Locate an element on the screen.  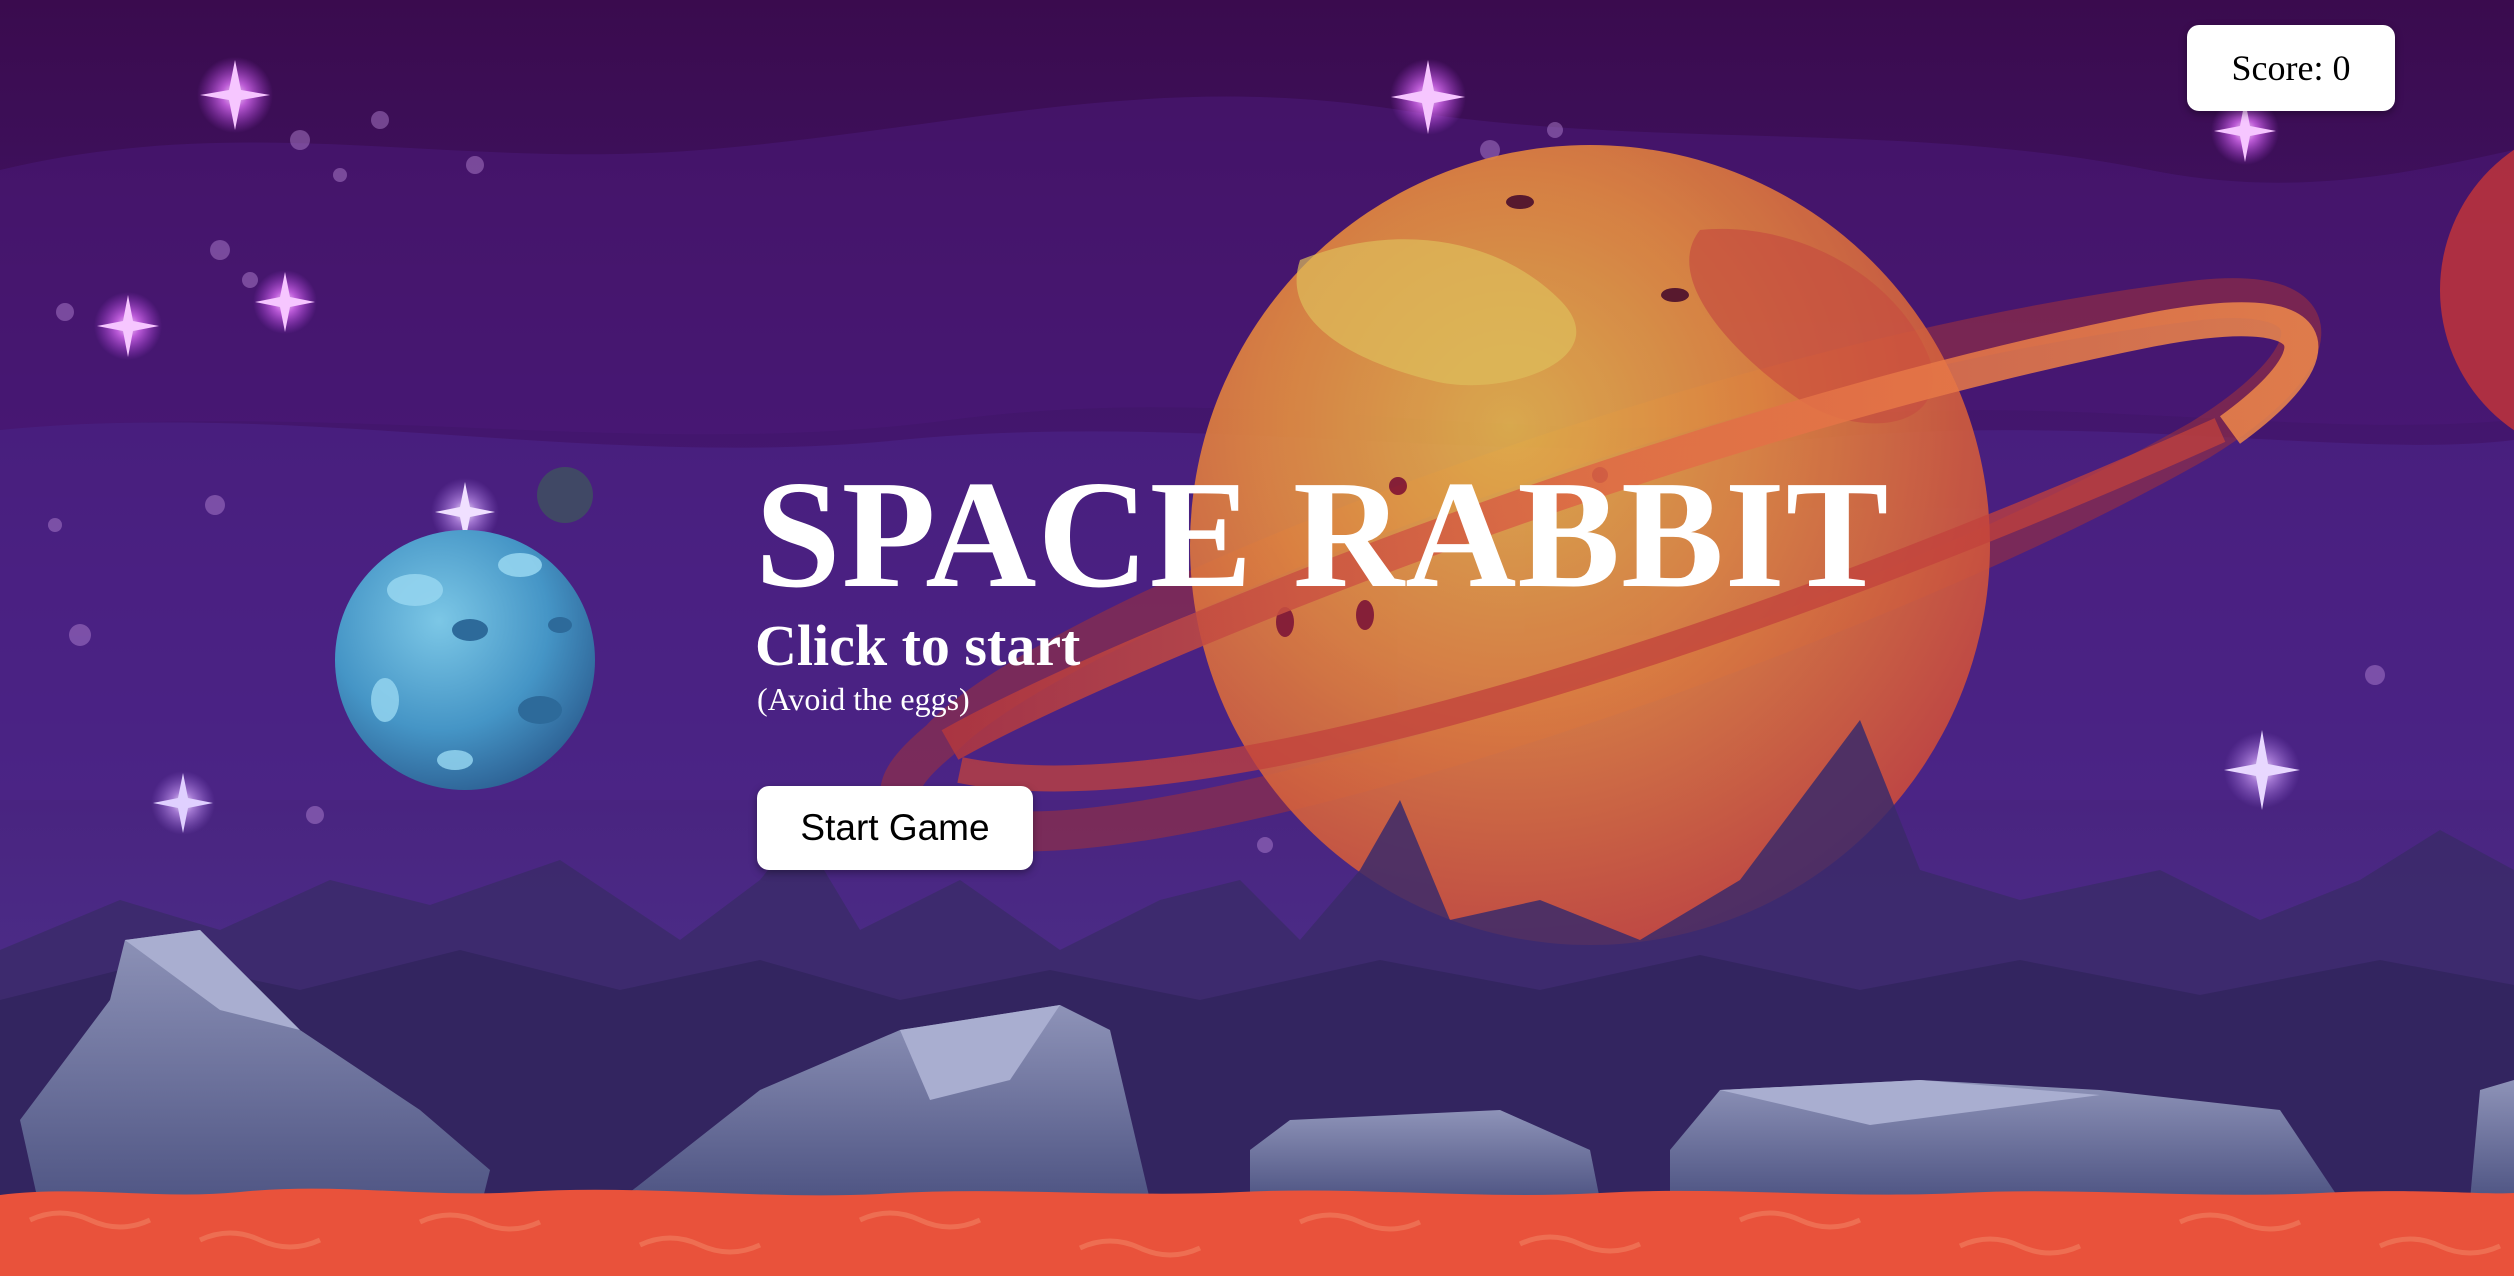
hint-text: (Avoid the eggs) is located at coordinates (863, 699).